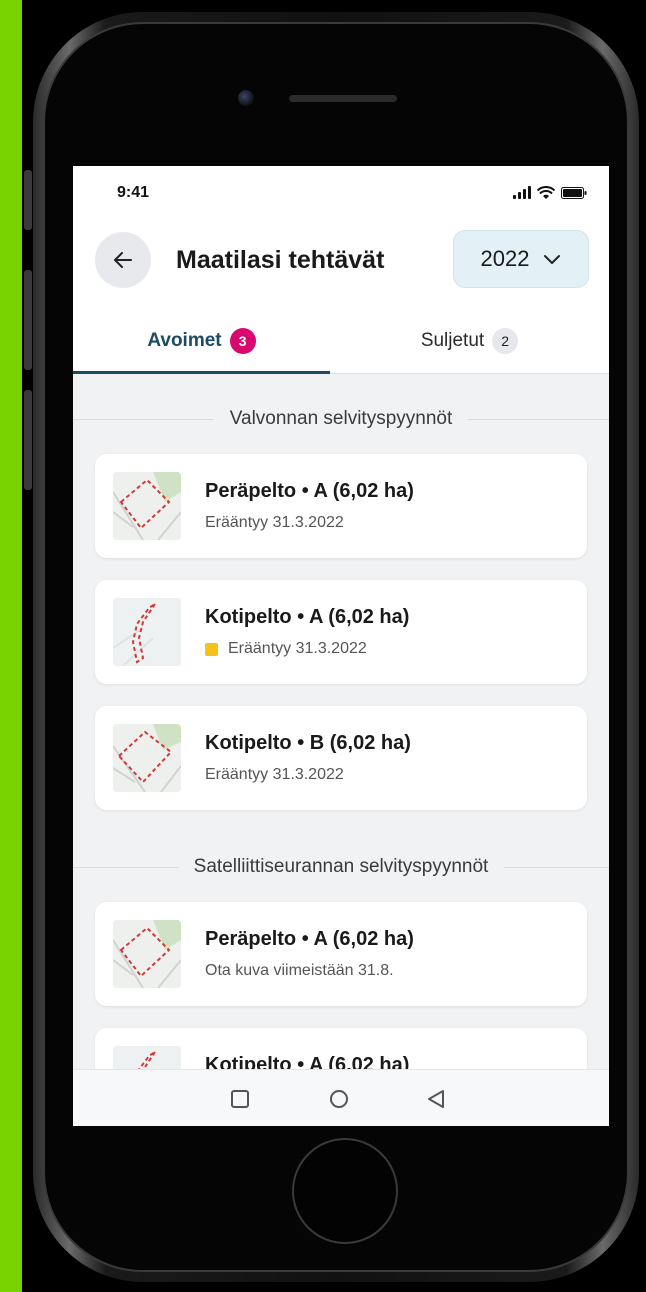 The height and width of the screenshot is (1292, 646). I want to click on phone-volume-up, so click(28, 320).